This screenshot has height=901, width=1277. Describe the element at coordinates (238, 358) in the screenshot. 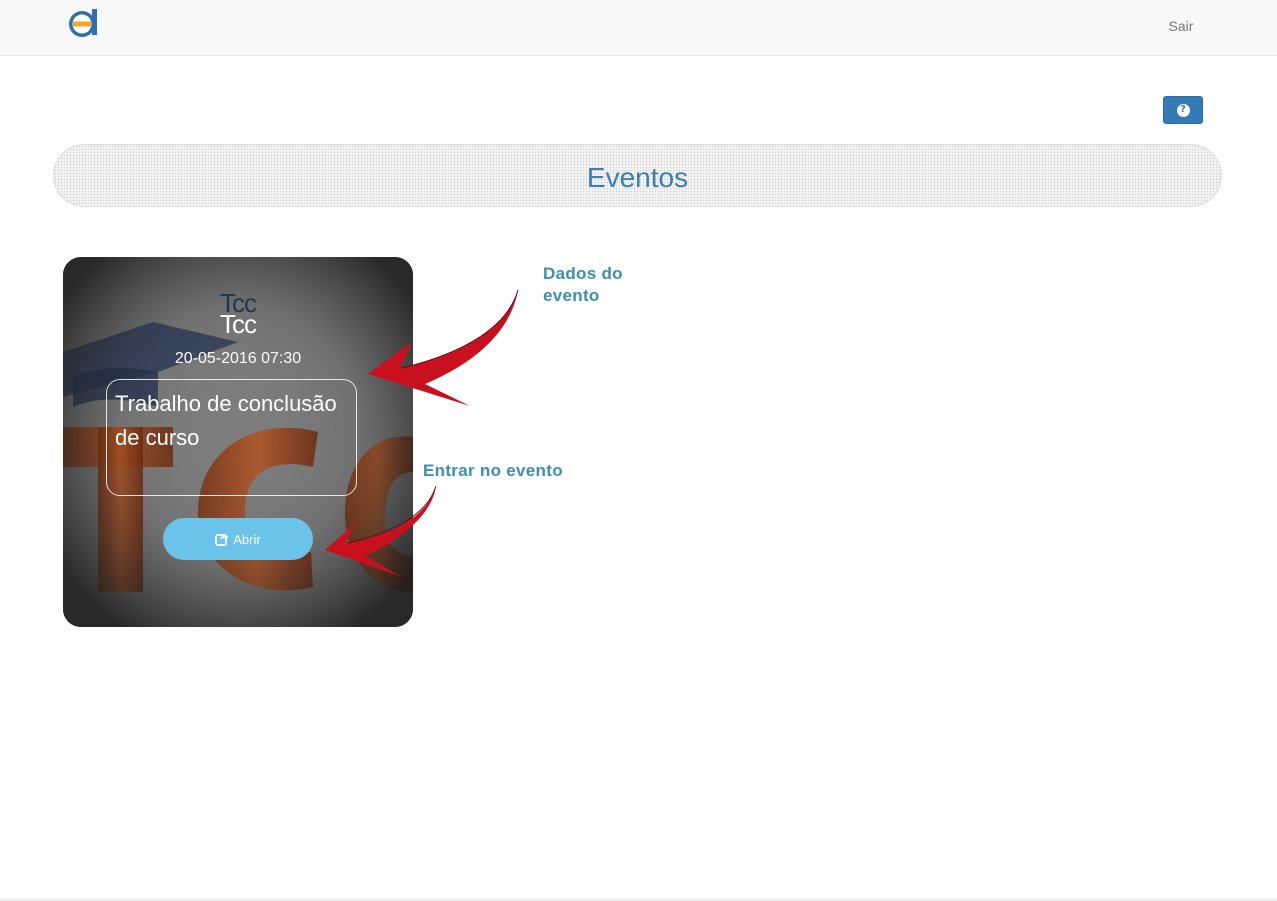

I see `event-datetime: 20-05-2016 07:30` at that location.